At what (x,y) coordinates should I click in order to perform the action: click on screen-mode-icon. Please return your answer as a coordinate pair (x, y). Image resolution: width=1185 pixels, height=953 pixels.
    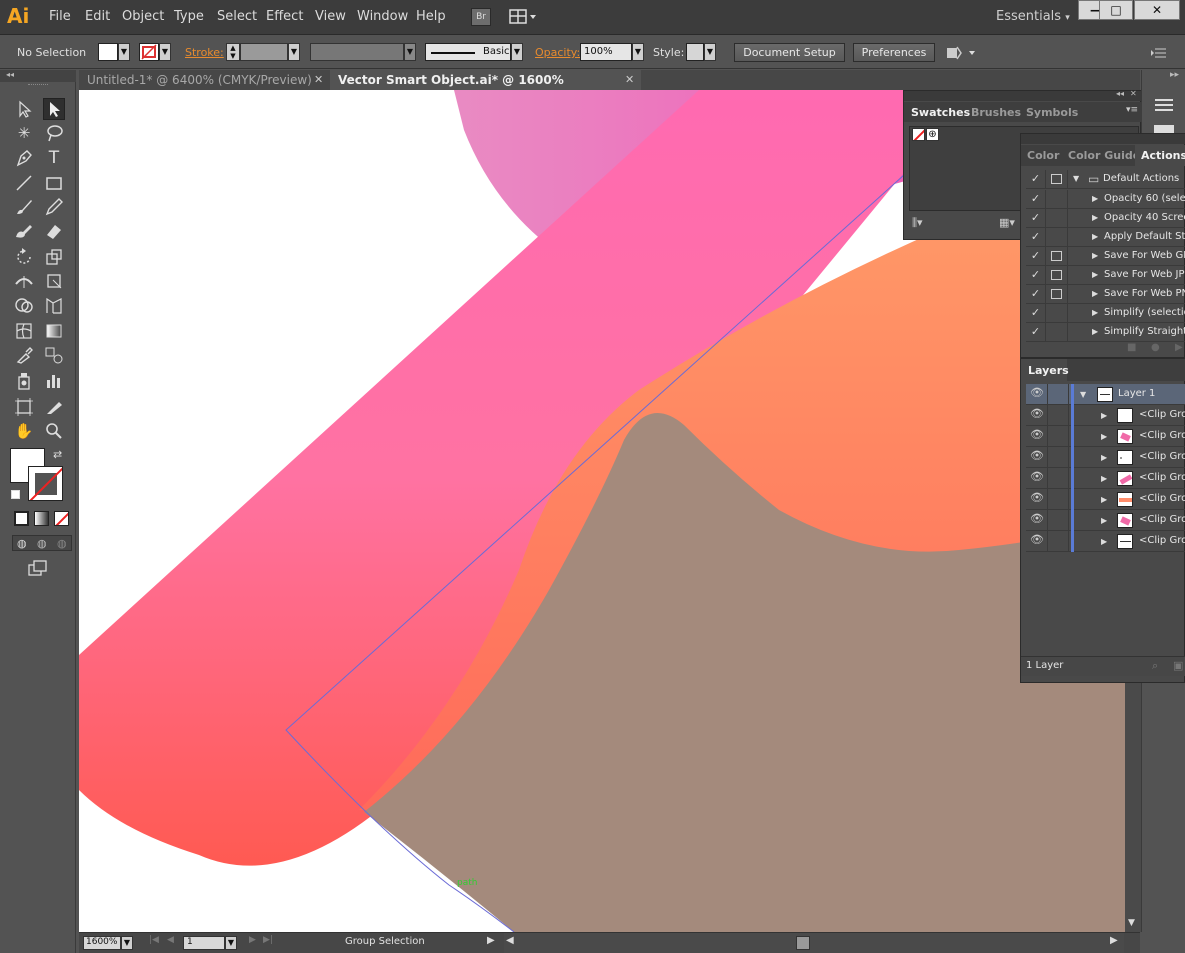
    Looking at the image, I should click on (38, 568).